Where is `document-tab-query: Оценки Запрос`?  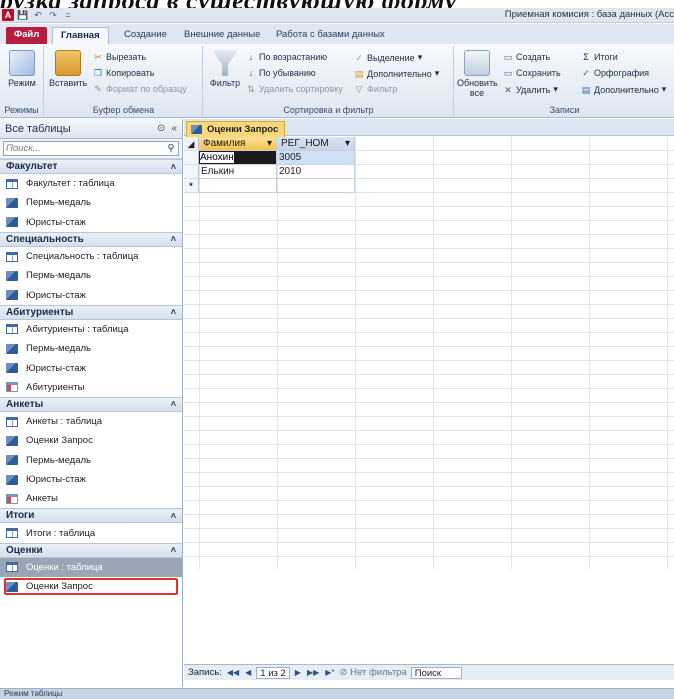 document-tab-query: Оценки Запрос is located at coordinates (236, 129).